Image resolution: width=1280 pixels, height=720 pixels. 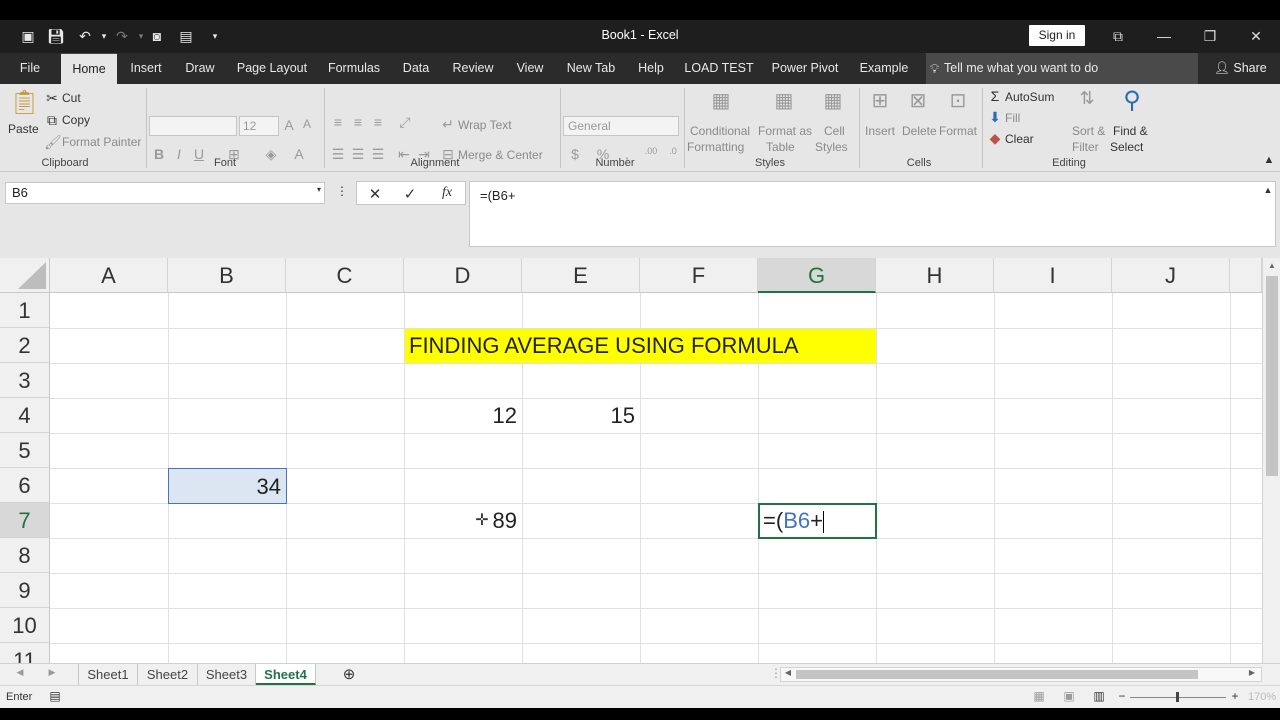 What do you see at coordinates (995, 117) in the screenshot?
I see `fill-icon: ⬇` at bounding box center [995, 117].